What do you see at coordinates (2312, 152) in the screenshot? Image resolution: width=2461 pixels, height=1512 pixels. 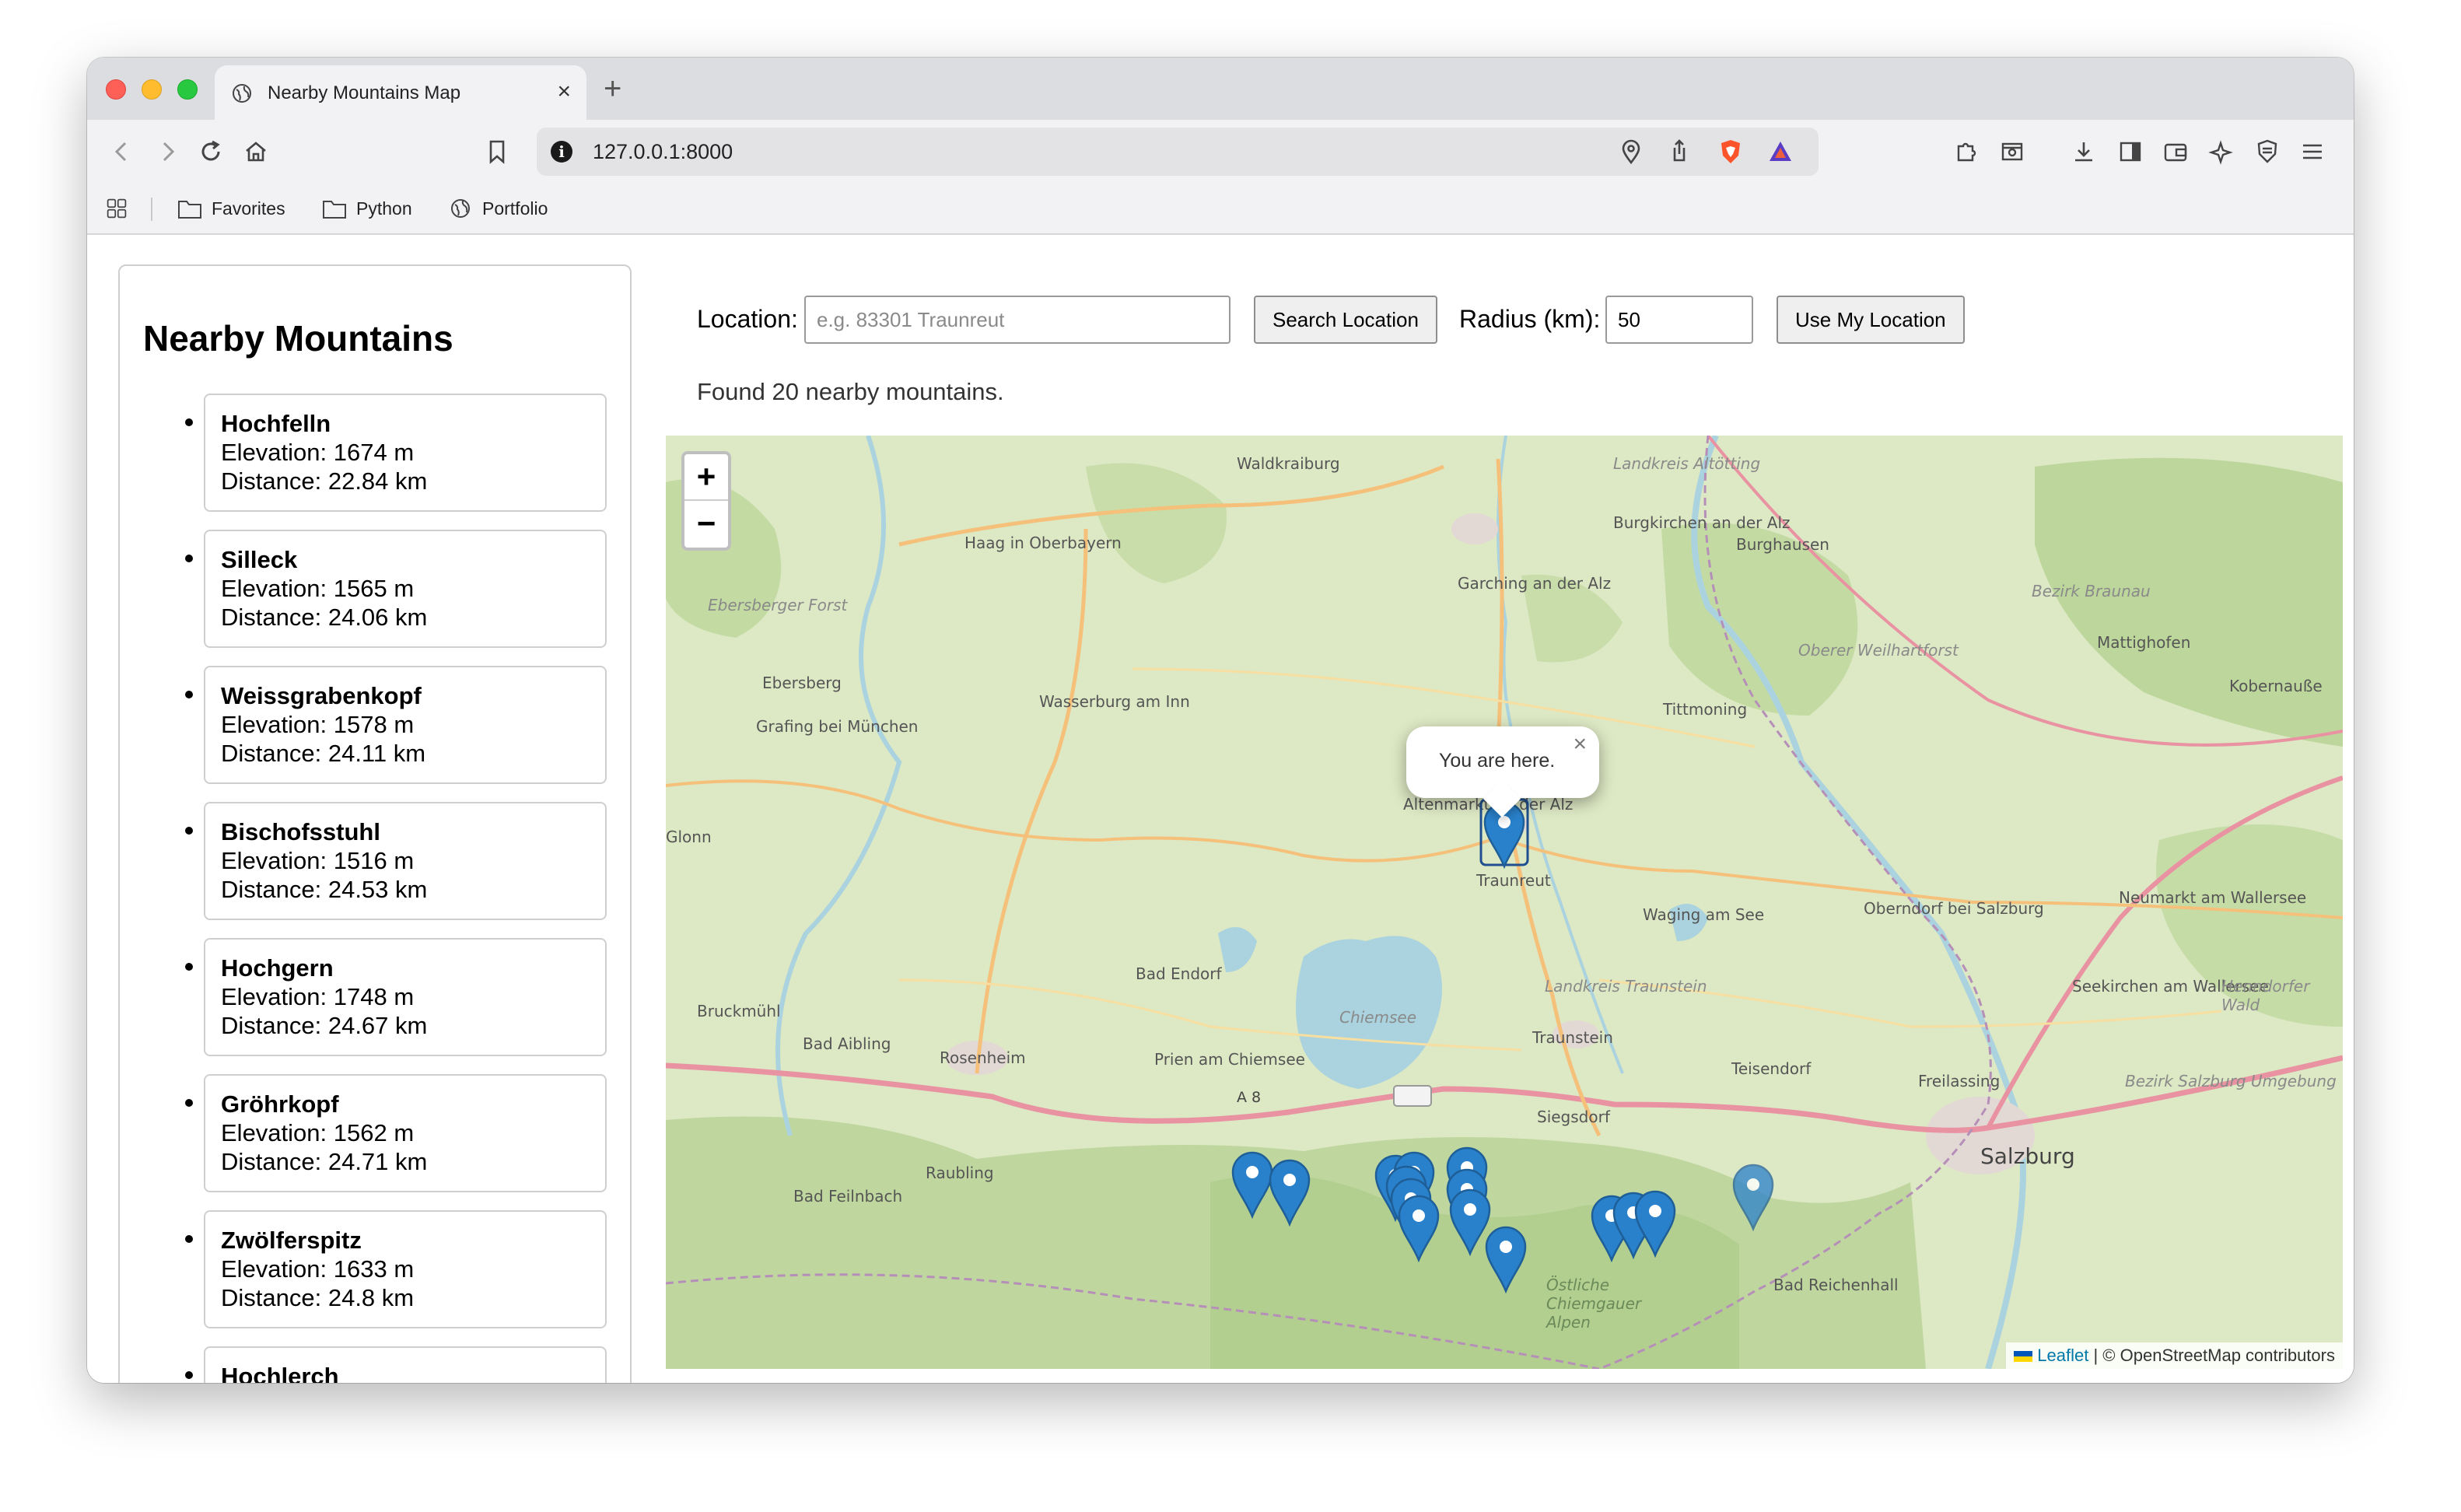 I see `menu-icon` at bounding box center [2312, 152].